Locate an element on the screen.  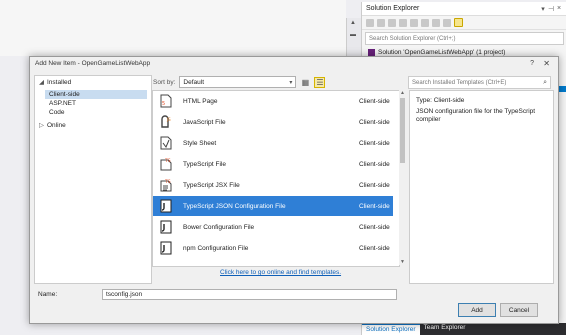
sync-icon is located at coordinates (403, 22).